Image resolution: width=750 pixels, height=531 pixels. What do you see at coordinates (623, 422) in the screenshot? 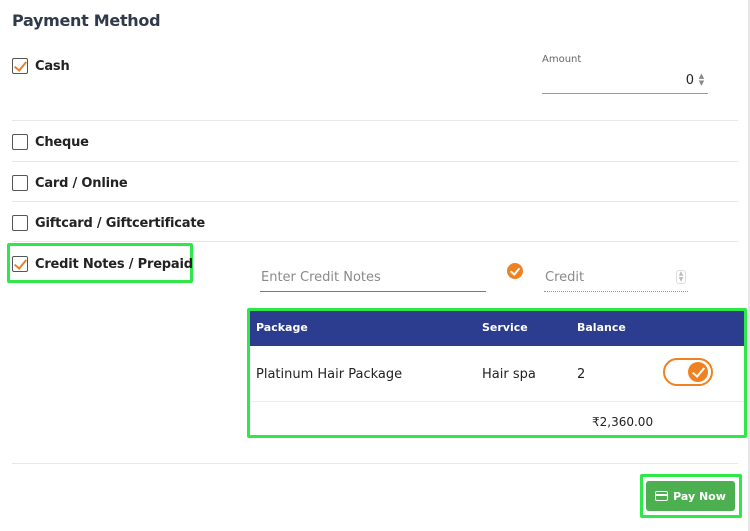
I see `total-amount: ₹2,360.00` at bounding box center [623, 422].